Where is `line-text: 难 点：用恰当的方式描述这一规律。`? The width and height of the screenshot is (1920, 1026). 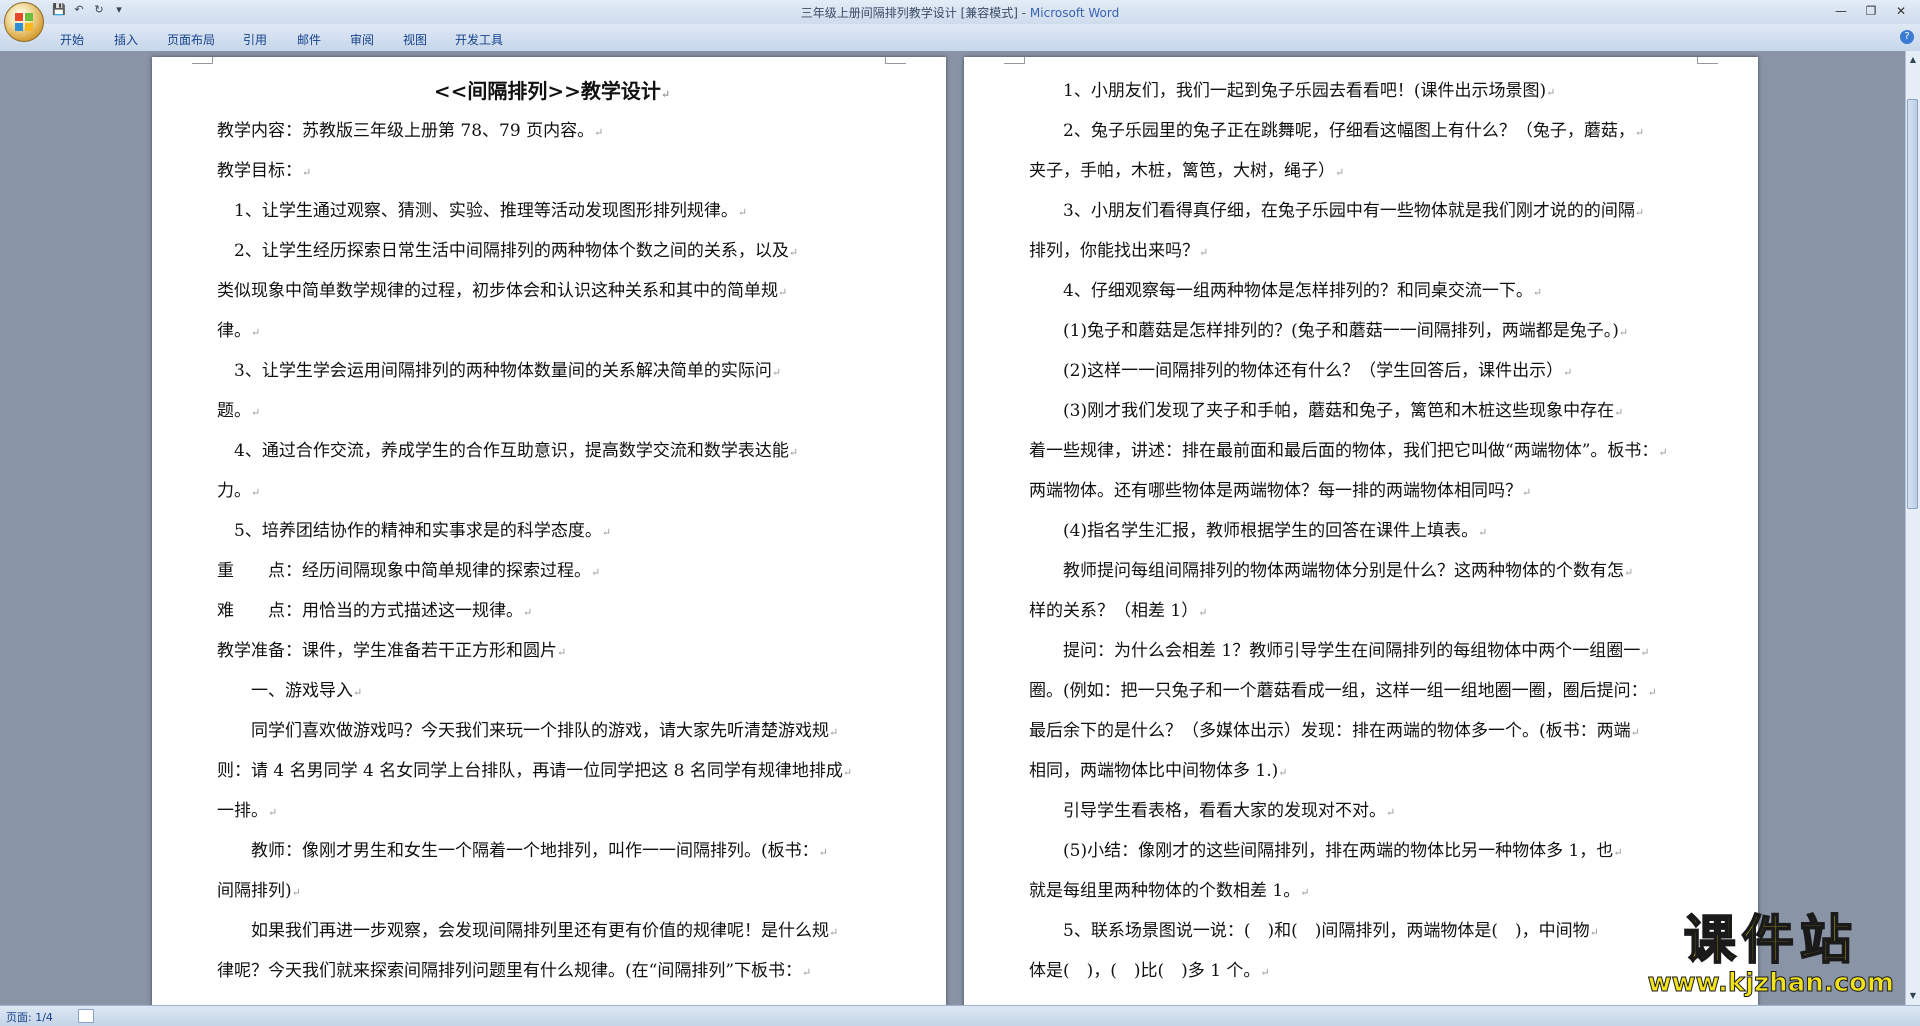 line-text: 难 点：用恰当的方式描述这一规律。 is located at coordinates (370, 611).